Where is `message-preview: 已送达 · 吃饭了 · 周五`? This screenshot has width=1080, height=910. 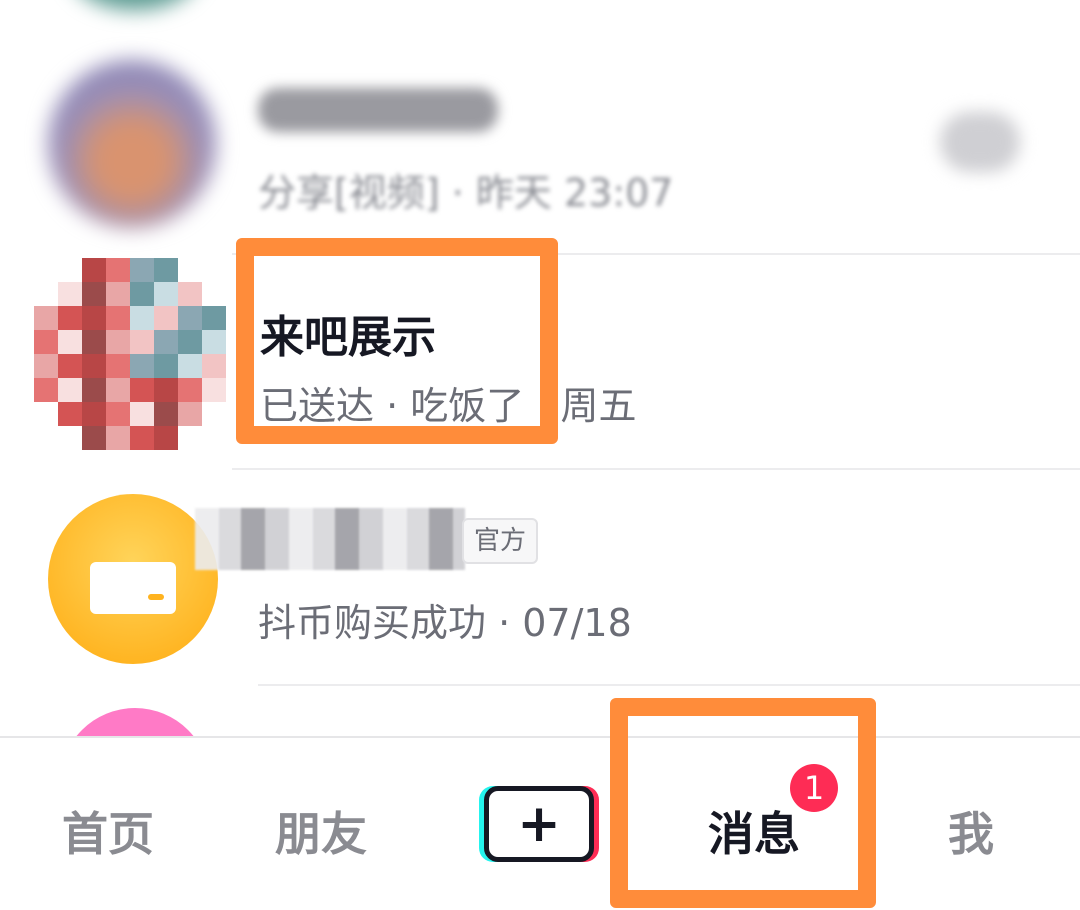
message-preview: 已送达 · 吃饭了 · 周五 is located at coordinates (448, 402).